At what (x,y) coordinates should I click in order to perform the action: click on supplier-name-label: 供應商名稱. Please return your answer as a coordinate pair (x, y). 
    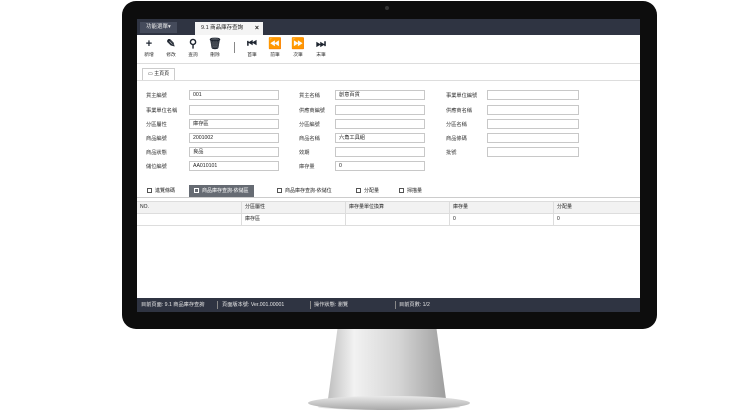
    Looking at the image, I should click on (459, 111).